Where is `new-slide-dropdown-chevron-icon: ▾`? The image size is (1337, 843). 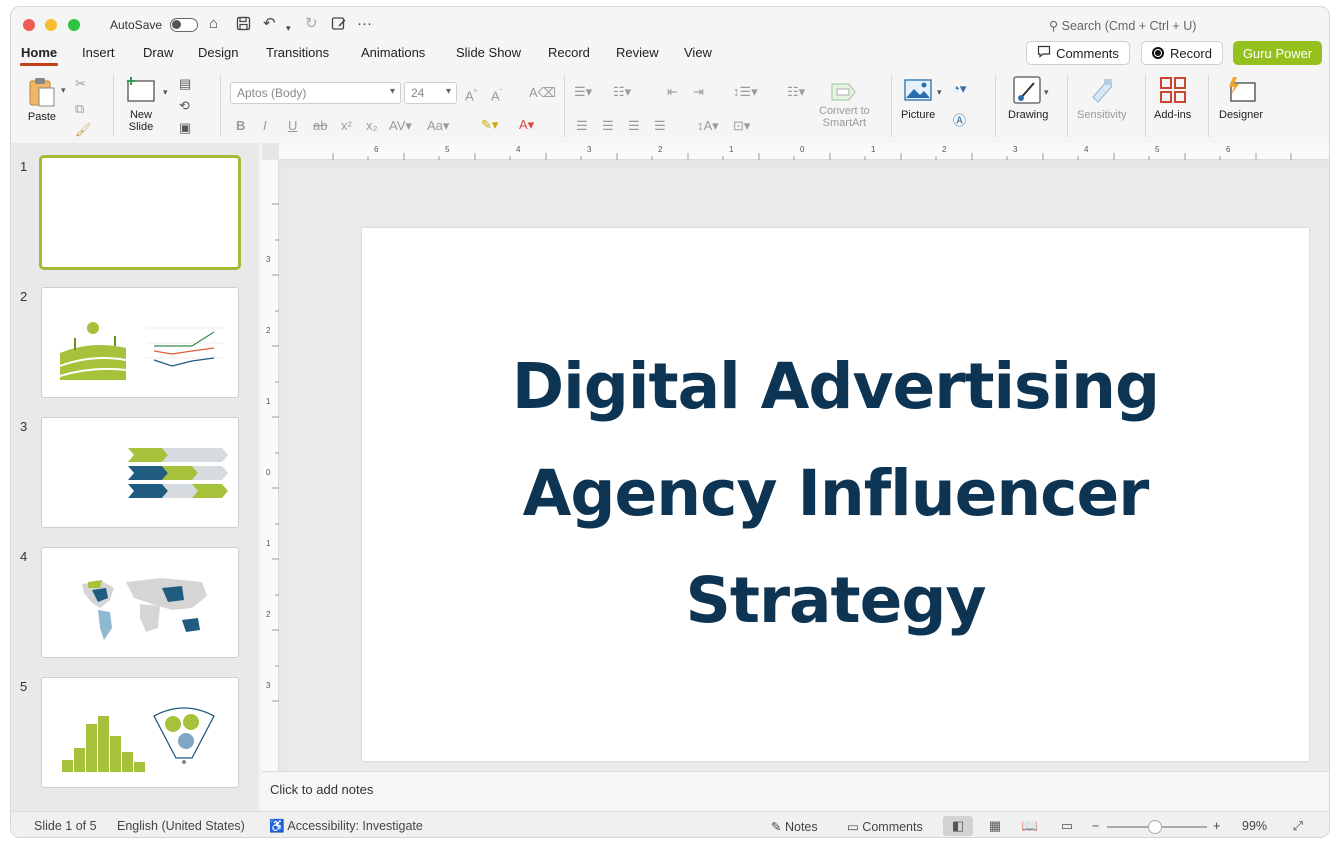 new-slide-dropdown-chevron-icon: ▾ is located at coordinates (165, 92).